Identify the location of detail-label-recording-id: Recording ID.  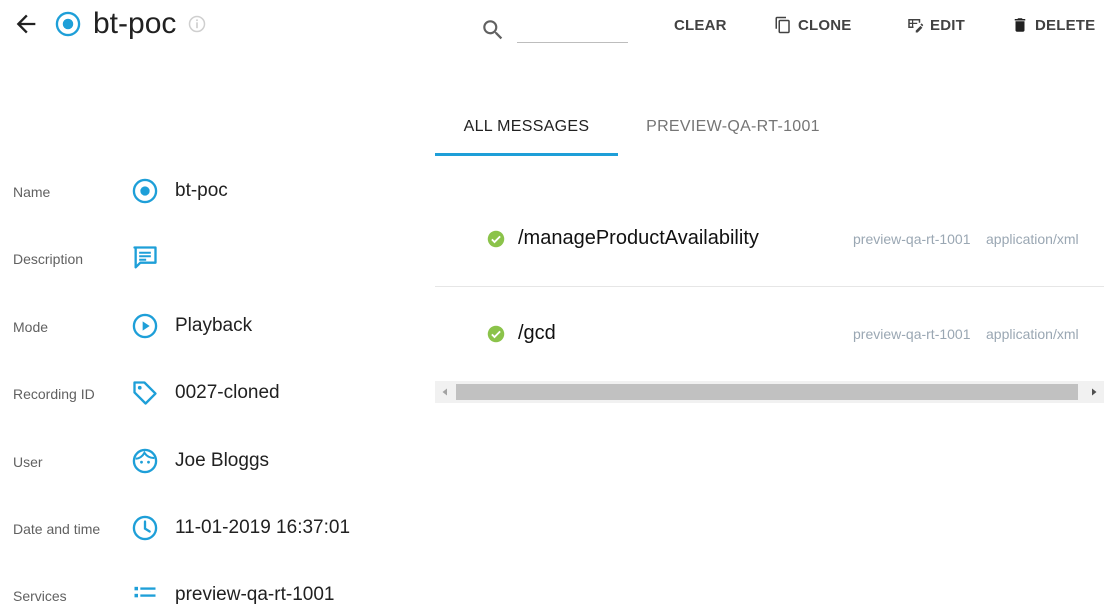
(54, 394).